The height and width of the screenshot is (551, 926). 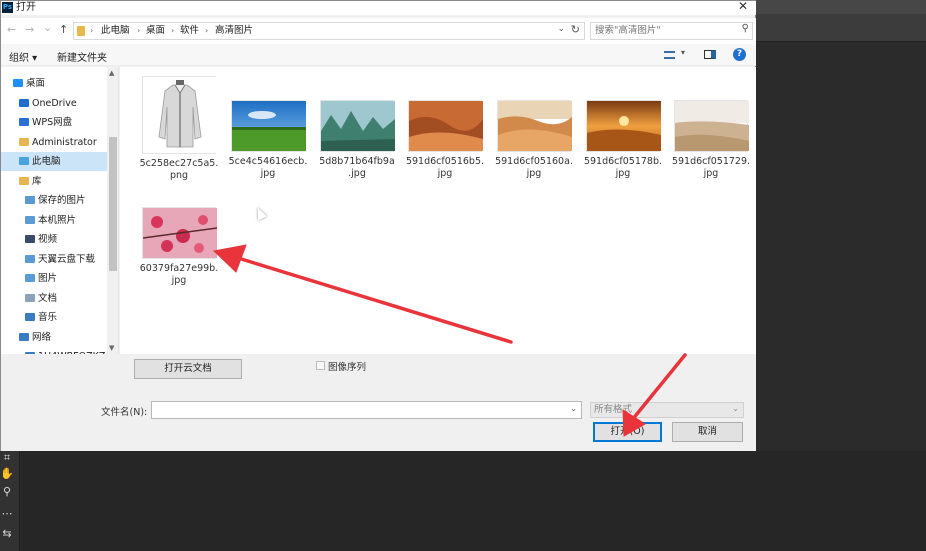 I want to click on file-name-line: 60379fa27e99b., so click(x=179, y=268).